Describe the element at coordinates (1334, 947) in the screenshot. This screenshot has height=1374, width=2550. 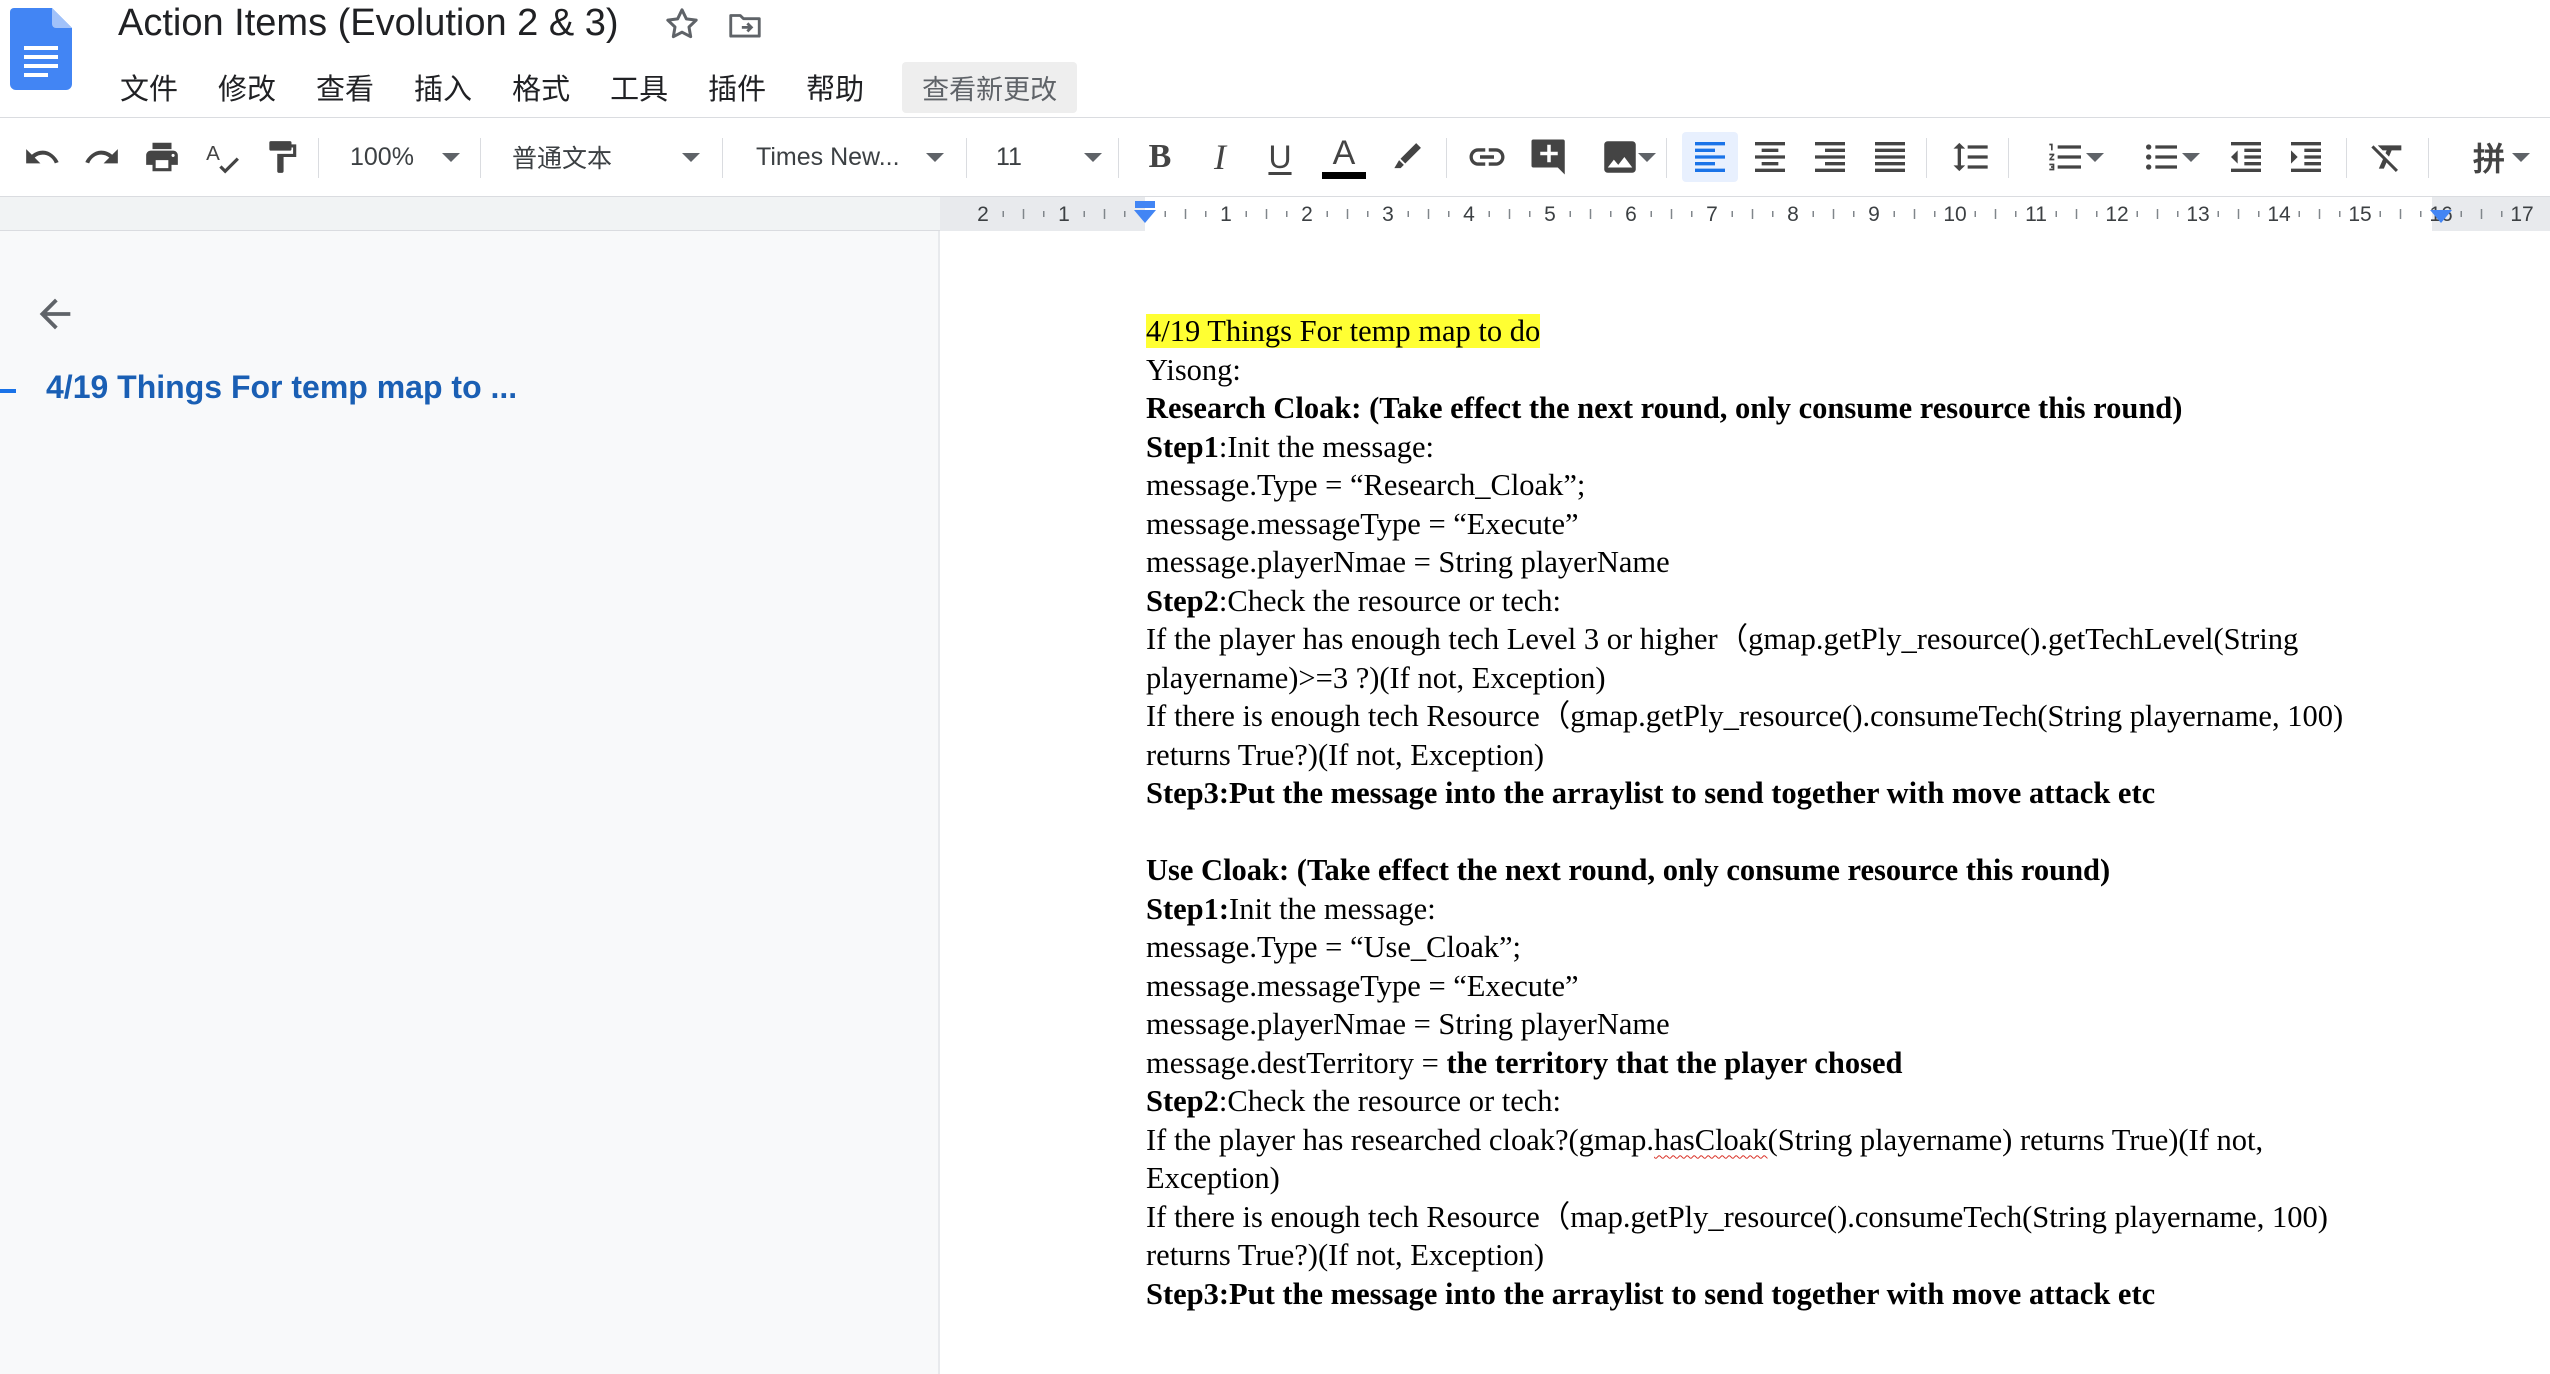
I see `use-type-line: message.Type = “Use_Cloak”;` at that location.